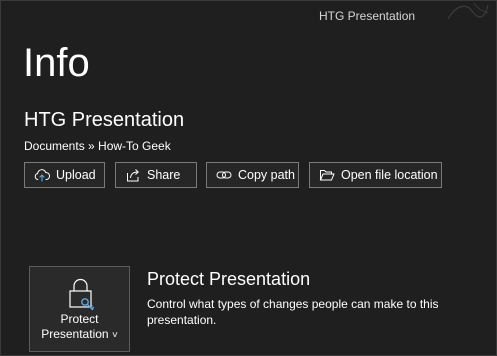  What do you see at coordinates (389, 175) in the screenshot?
I see `open-file-location-label: Open file location` at bounding box center [389, 175].